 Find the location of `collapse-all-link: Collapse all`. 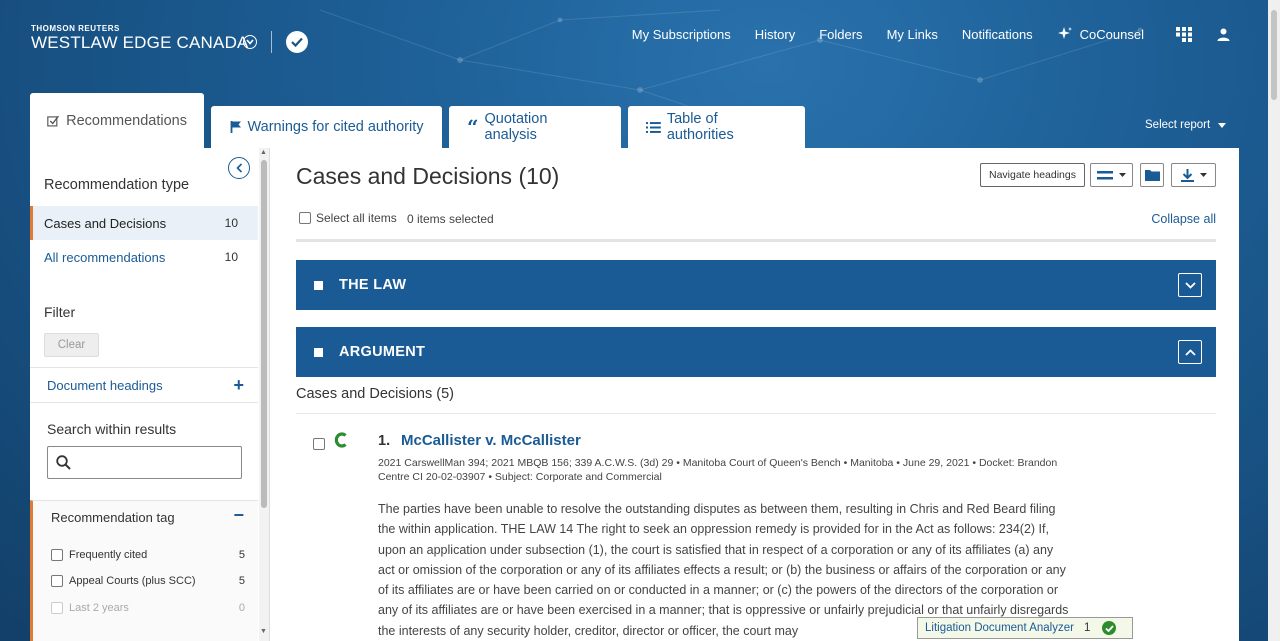

collapse-all-link: Collapse all is located at coordinates (1183, 219).